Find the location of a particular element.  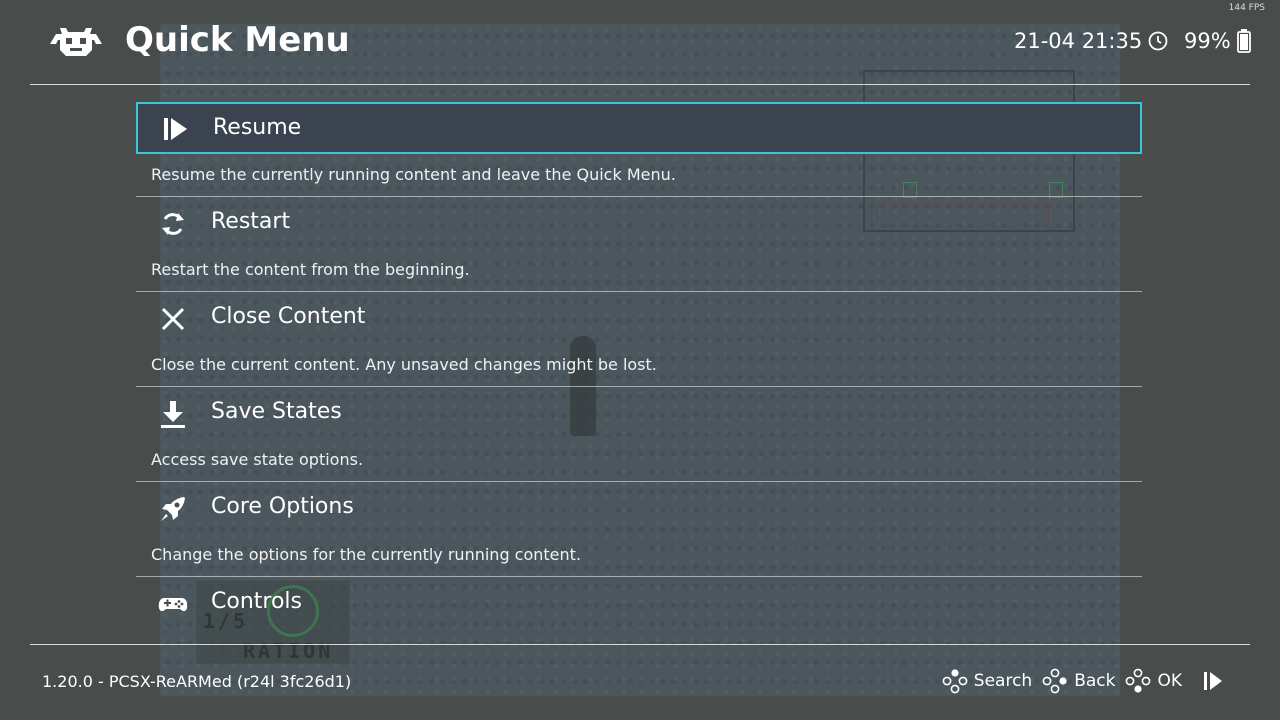

search-action: Search is located at coordinates (987, 681).